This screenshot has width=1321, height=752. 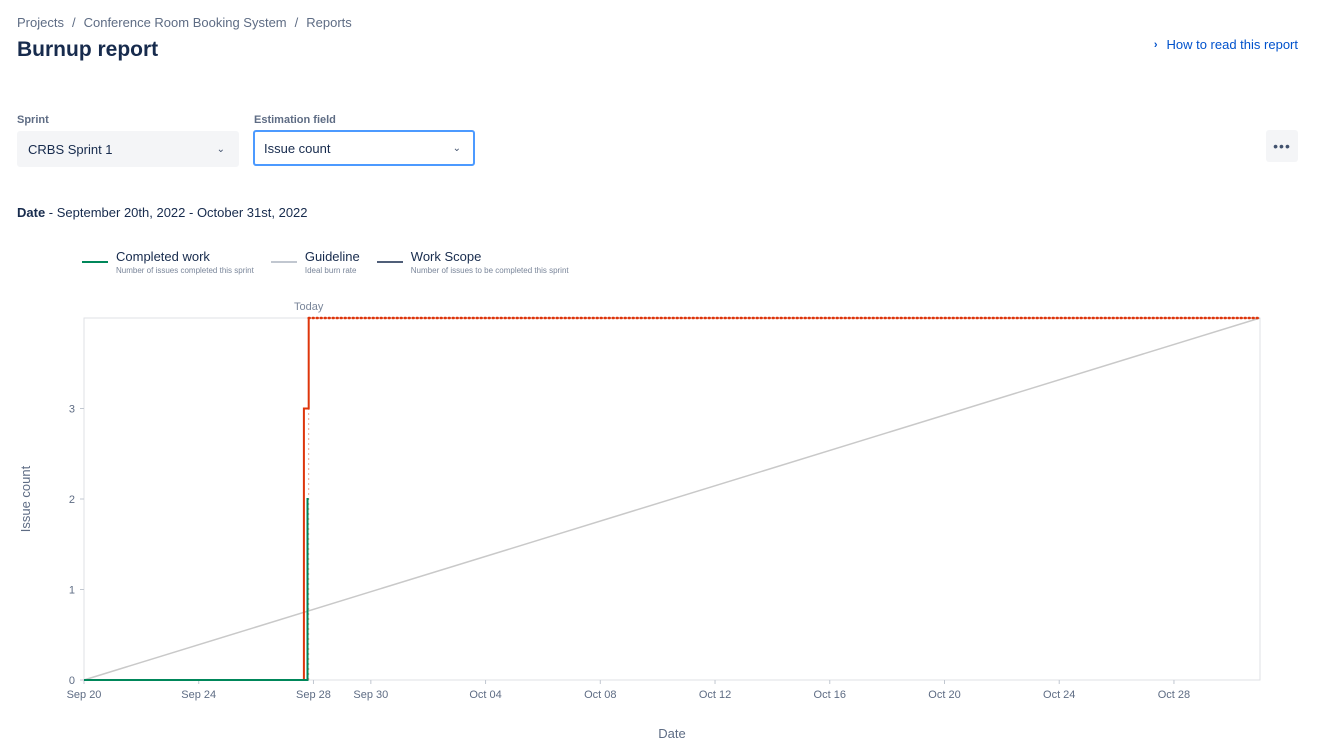 I want to click on y-tick-label: 2, so click(x=72, y=500).